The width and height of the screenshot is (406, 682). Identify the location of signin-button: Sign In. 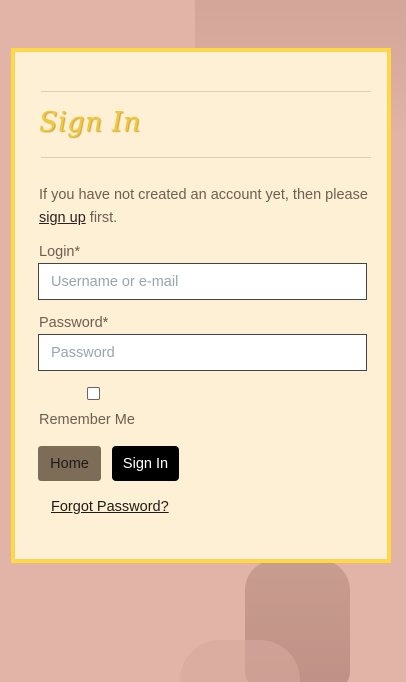
(145, 463).